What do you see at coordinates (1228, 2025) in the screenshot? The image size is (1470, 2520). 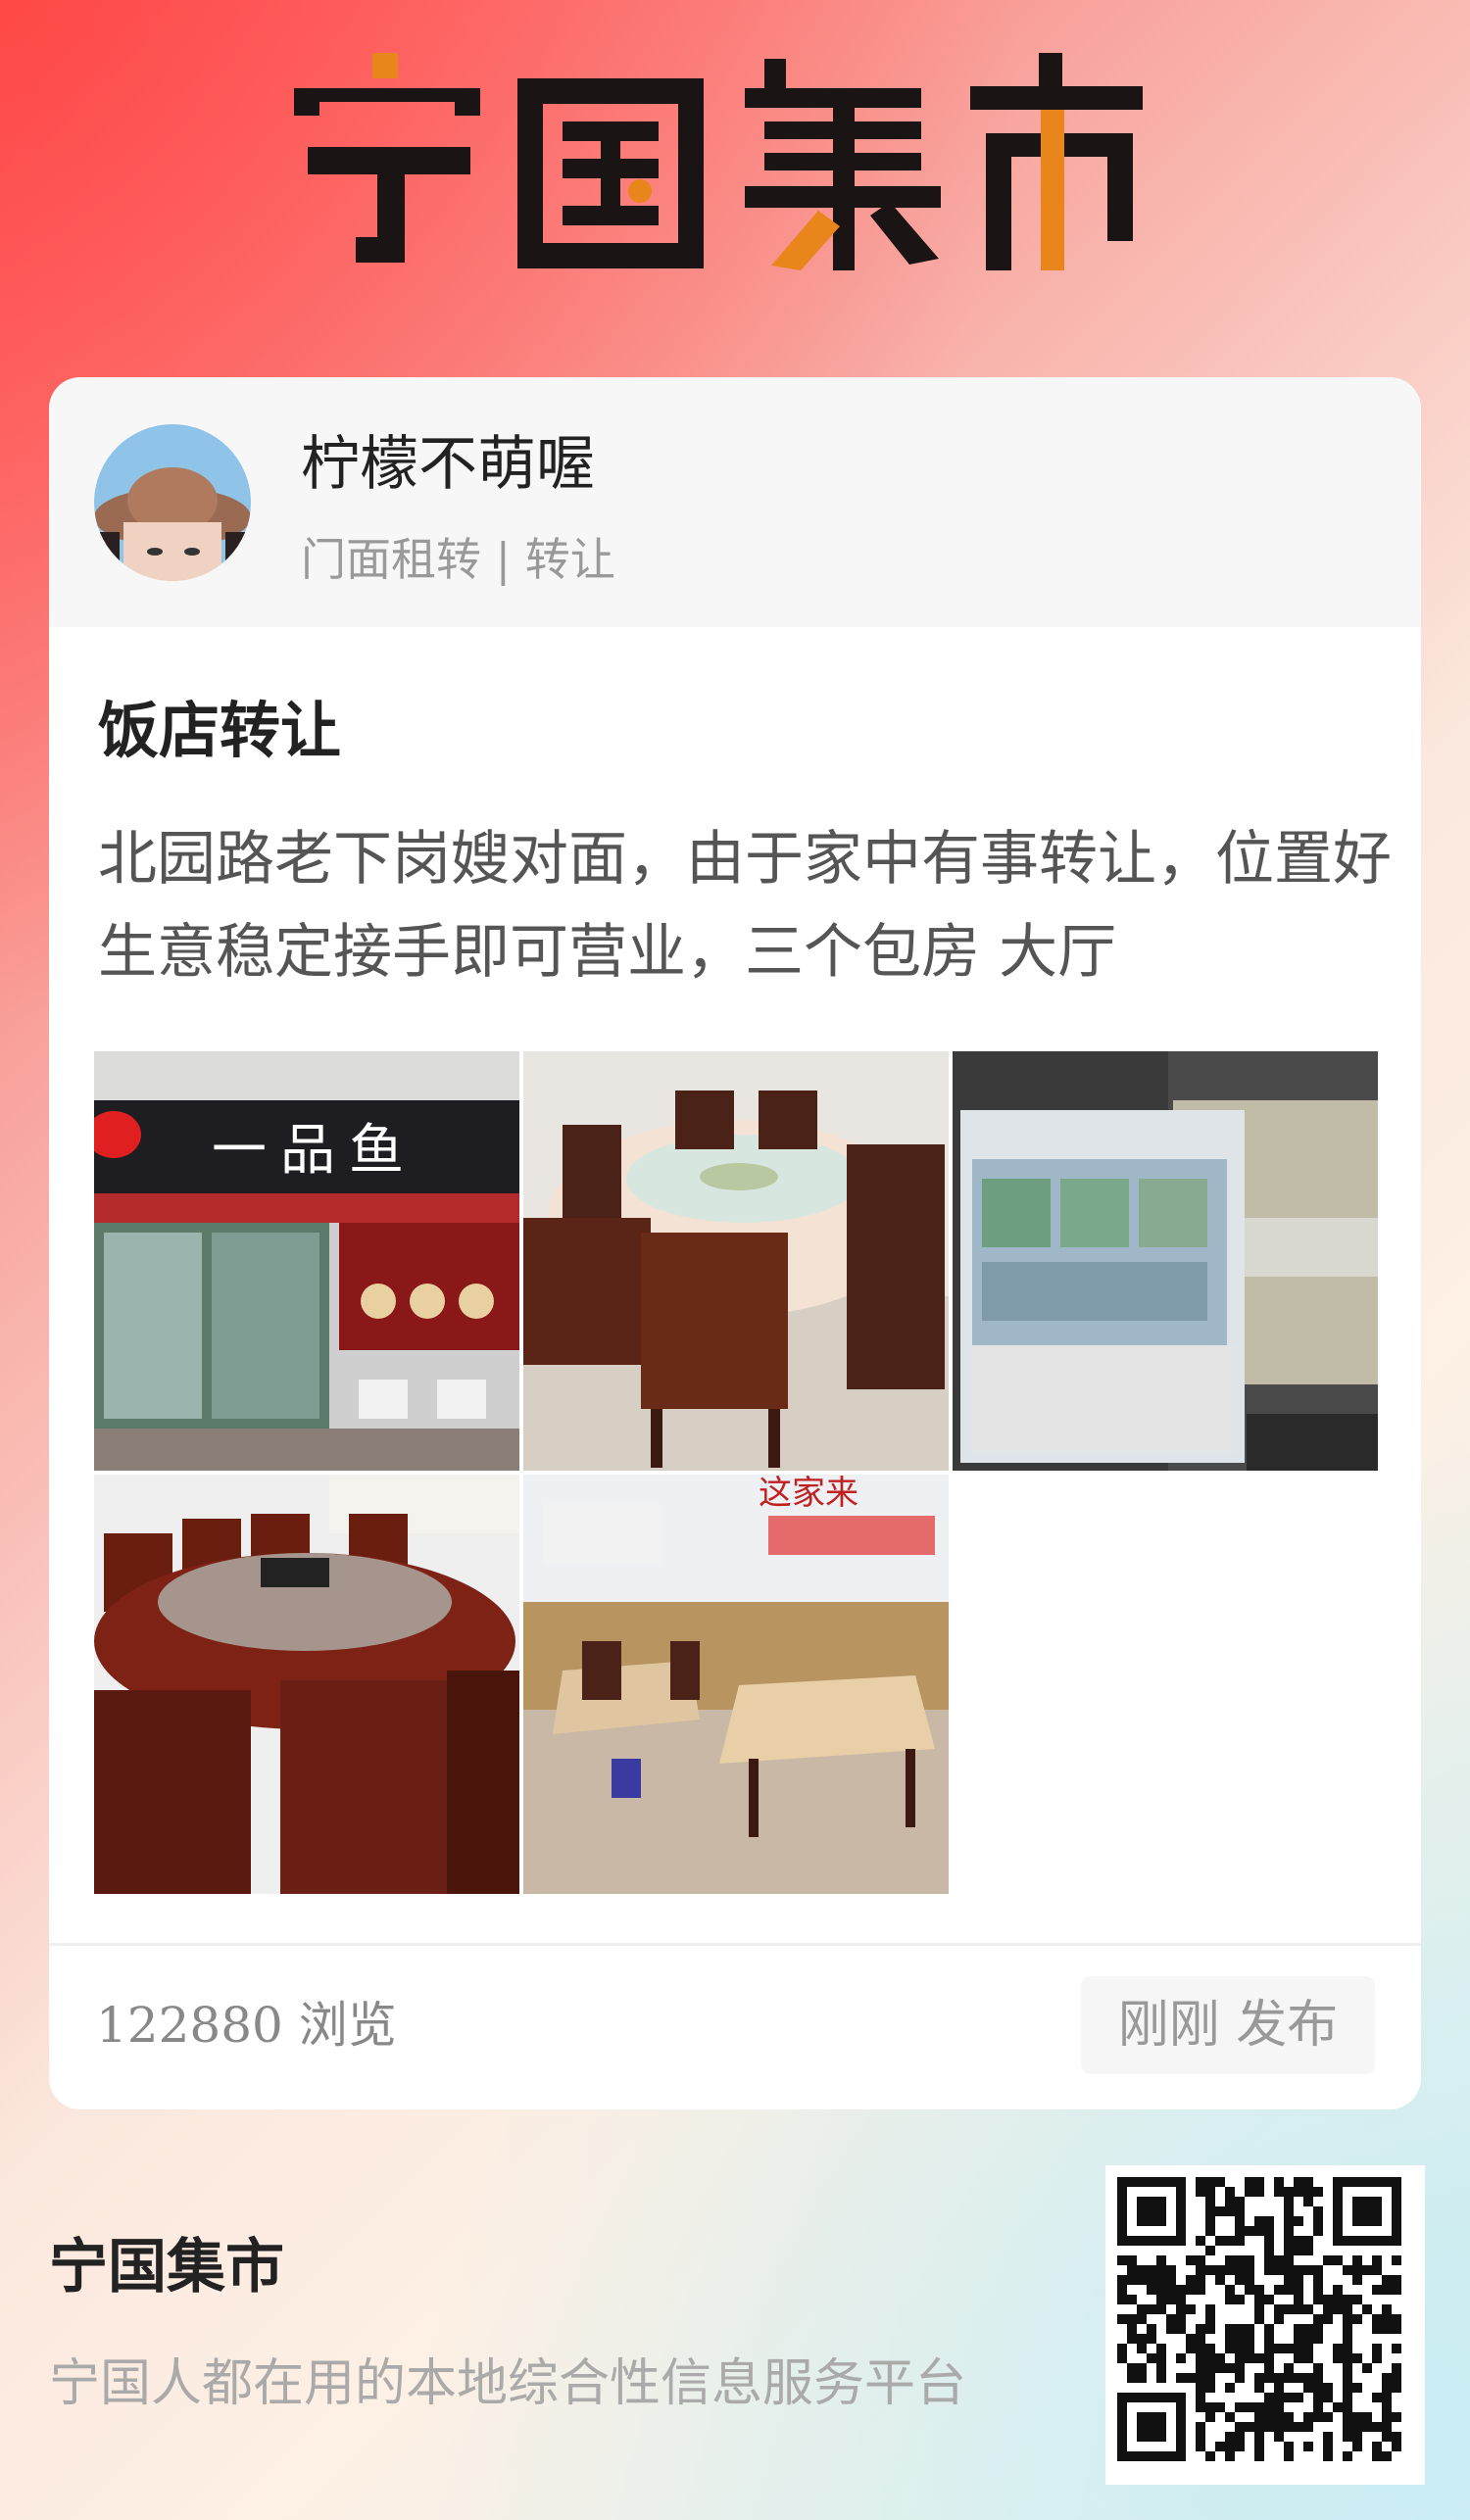 I see `posted-time-badge: 刚刚 发布` at bounding box center [1228, 2025].